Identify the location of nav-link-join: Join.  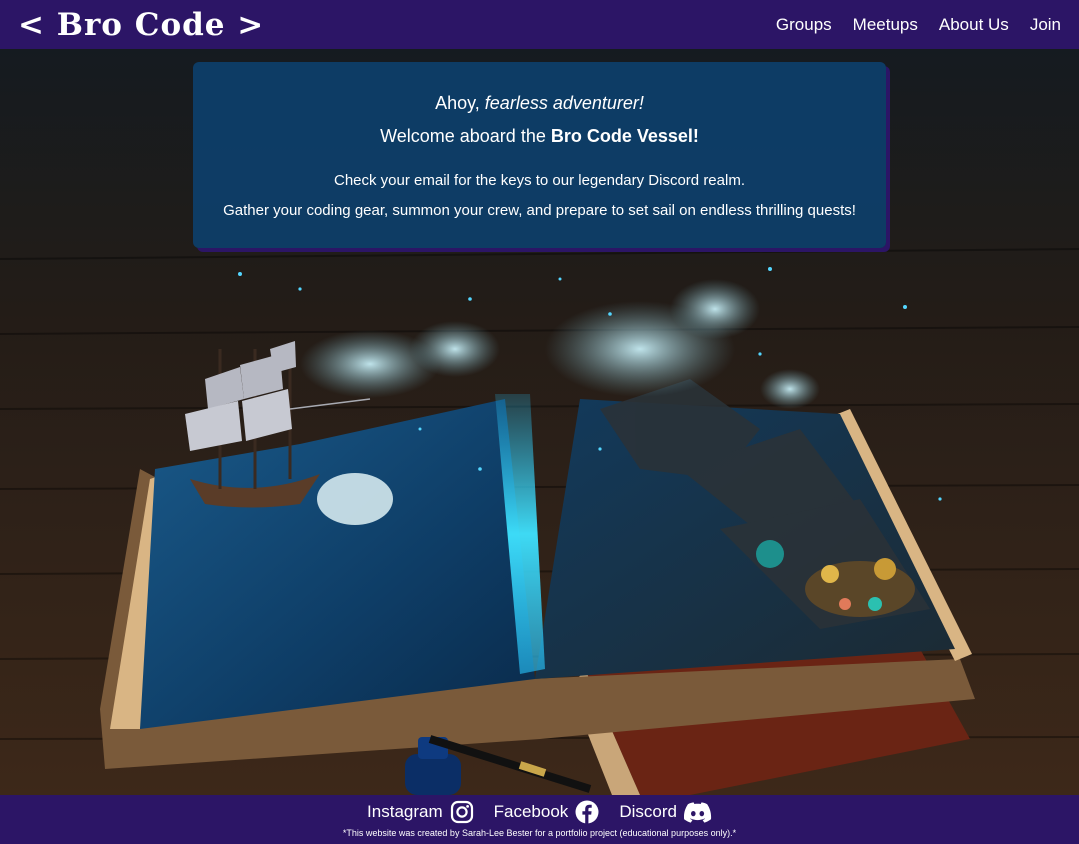
(1045, 25).